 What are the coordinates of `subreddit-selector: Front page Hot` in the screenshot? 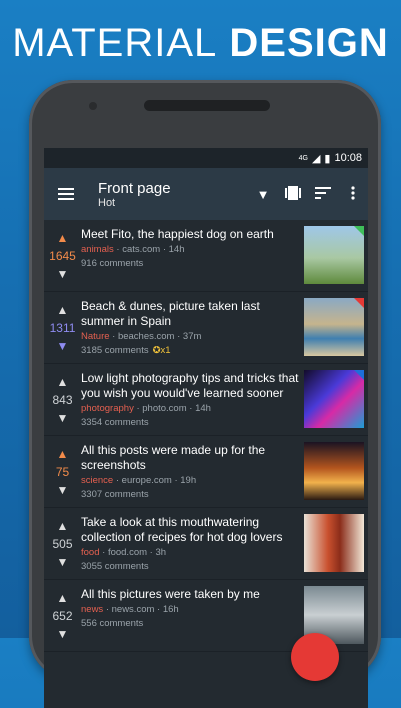 It's located at (173, 194).